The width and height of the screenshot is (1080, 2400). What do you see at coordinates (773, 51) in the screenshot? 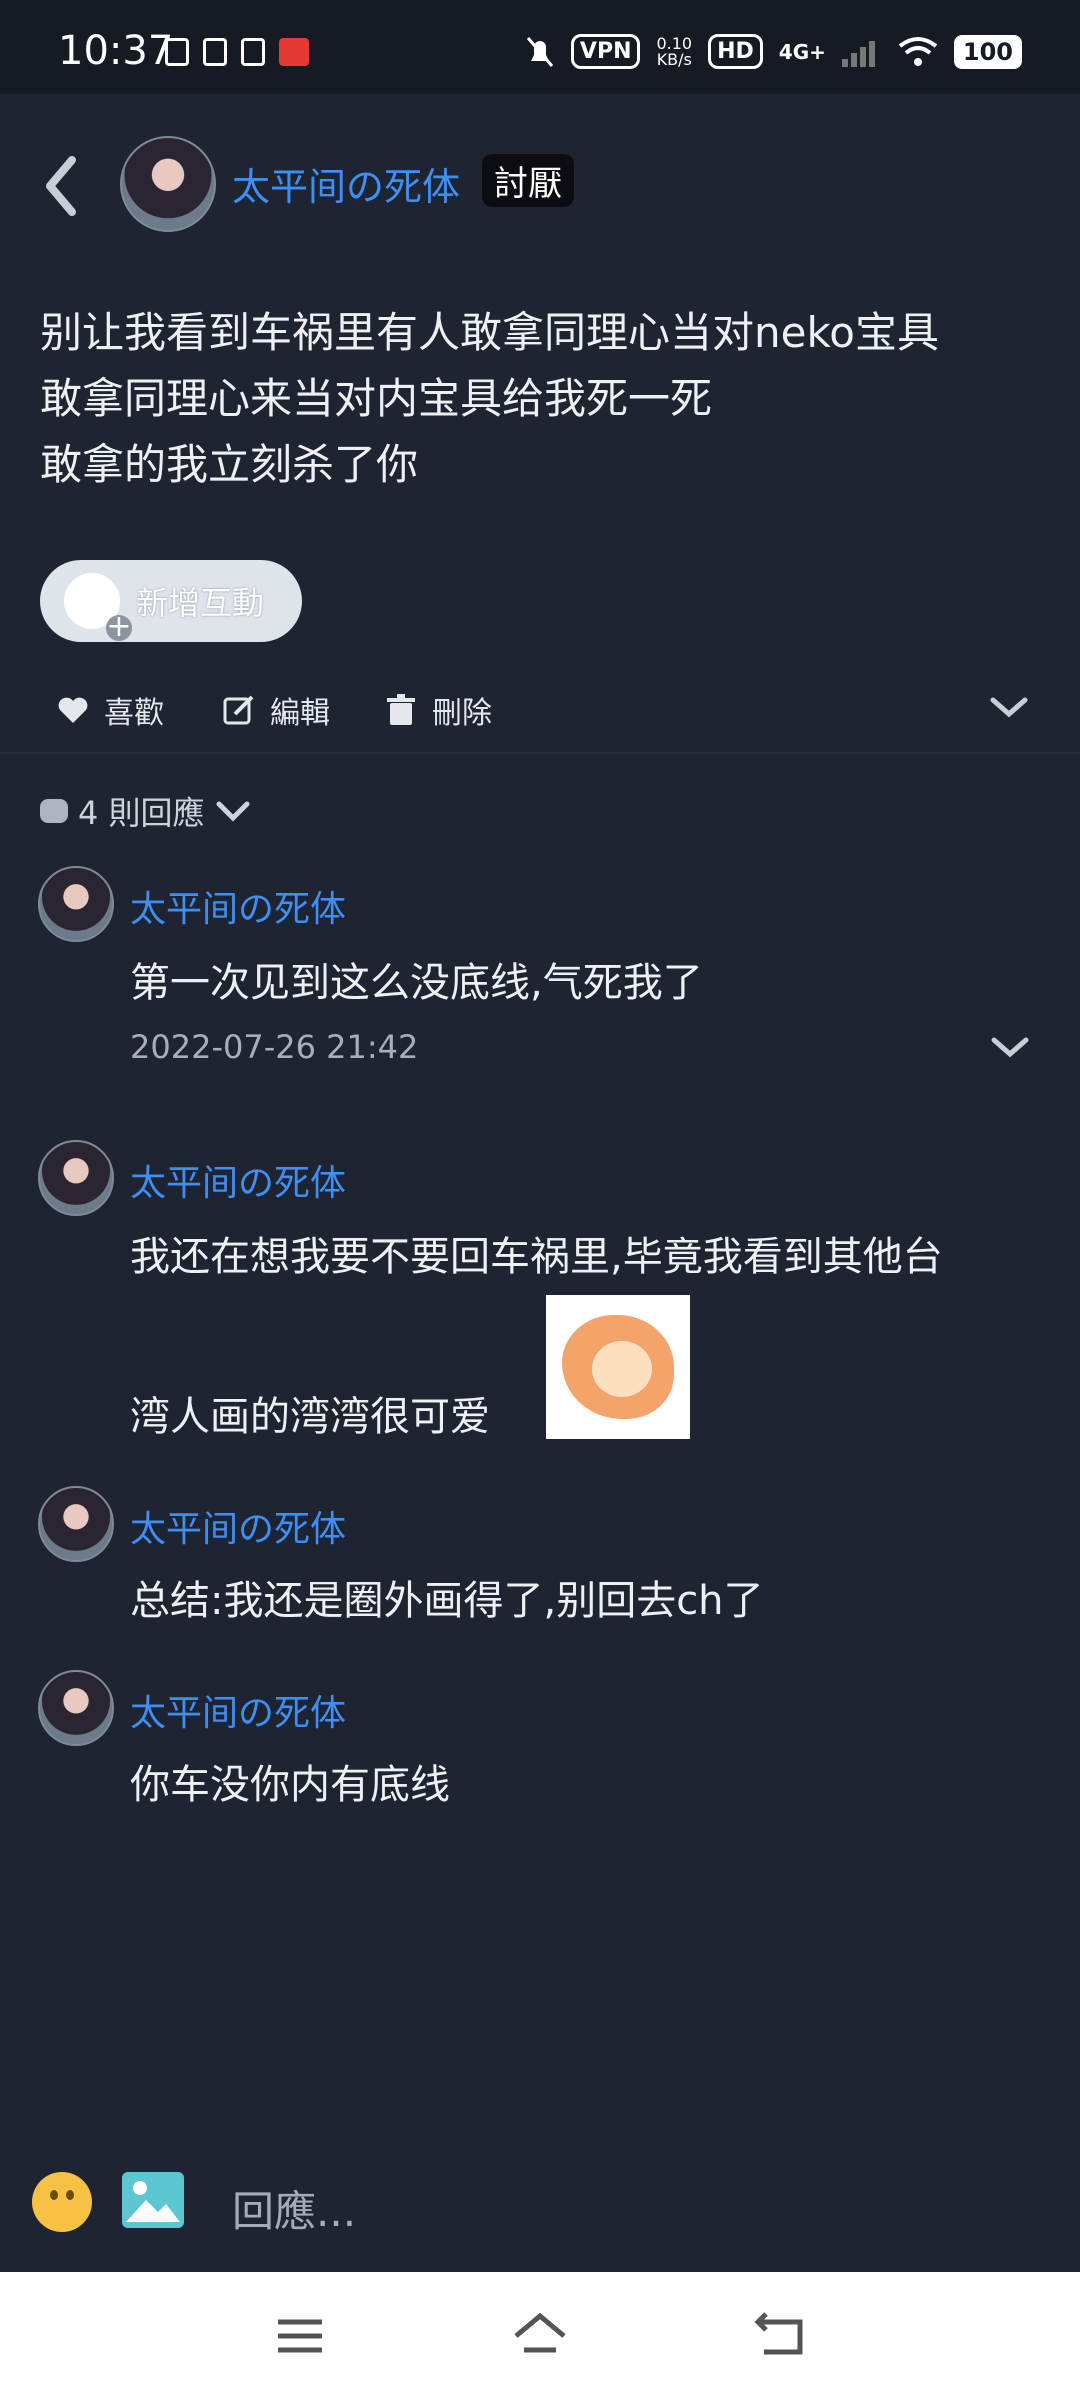
I see `system-indicators: VPN 0.10 KB/s HD 4G+ 100` at bounding box center [773, 51].